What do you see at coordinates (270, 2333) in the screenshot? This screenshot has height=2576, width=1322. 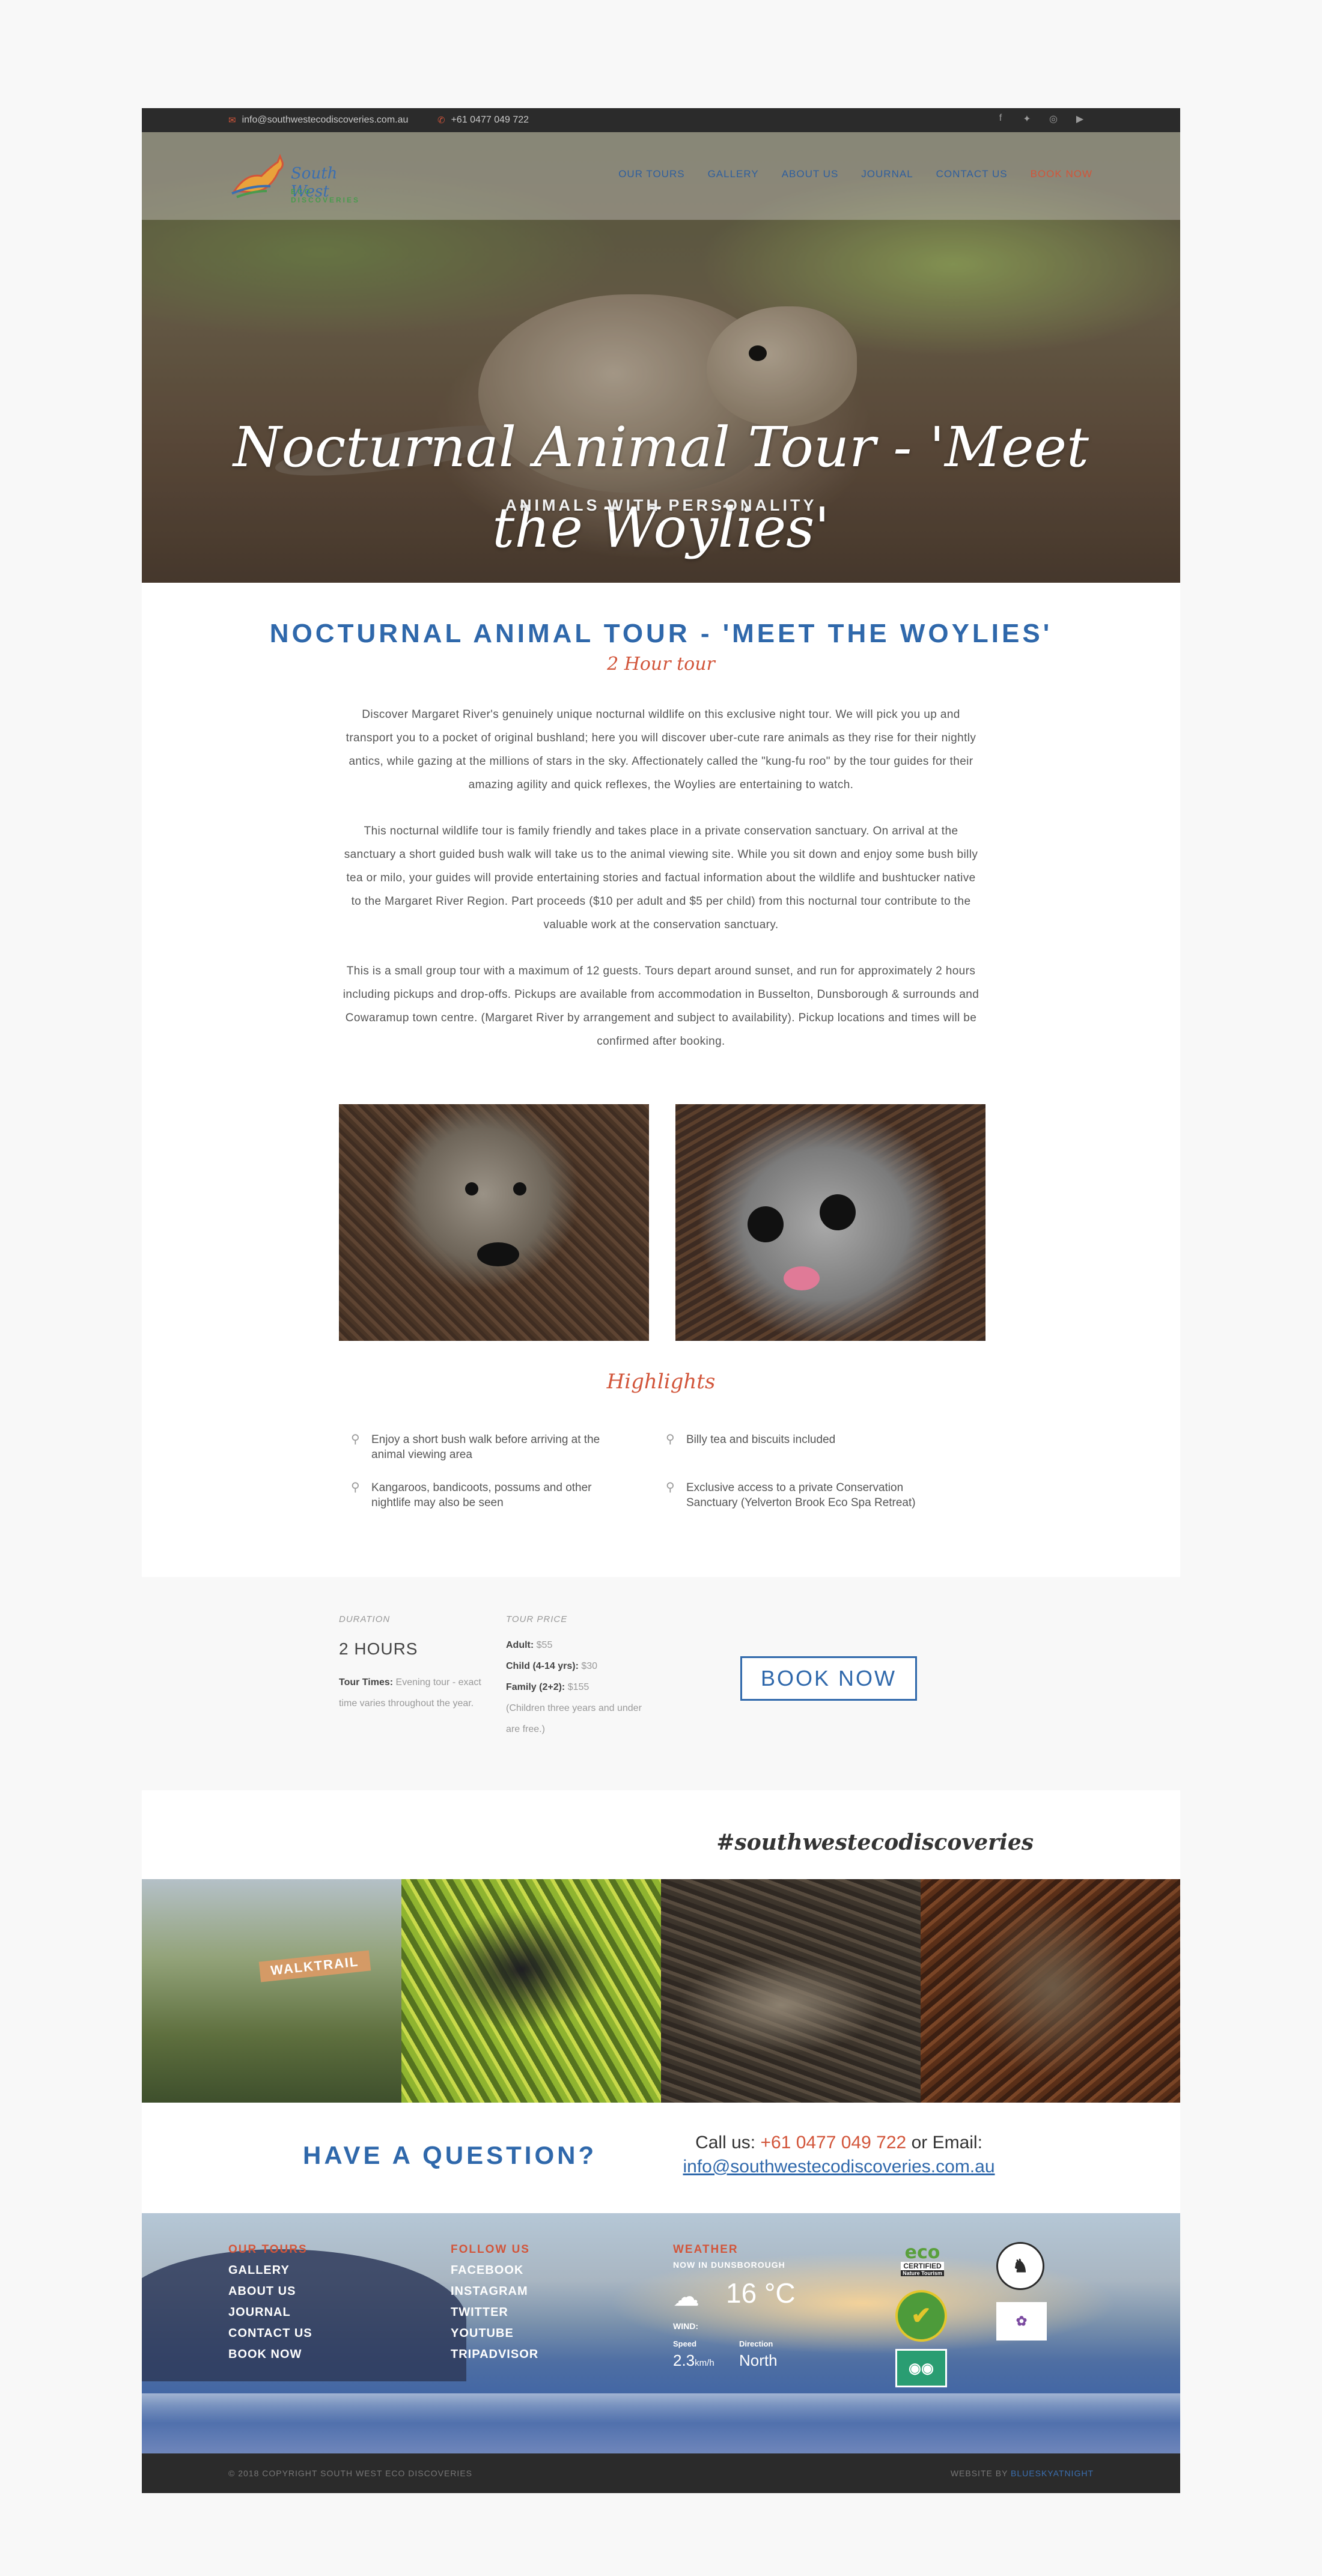 I see `footer-link-contact: CONTACT US` at bounding box center [270, 2333].